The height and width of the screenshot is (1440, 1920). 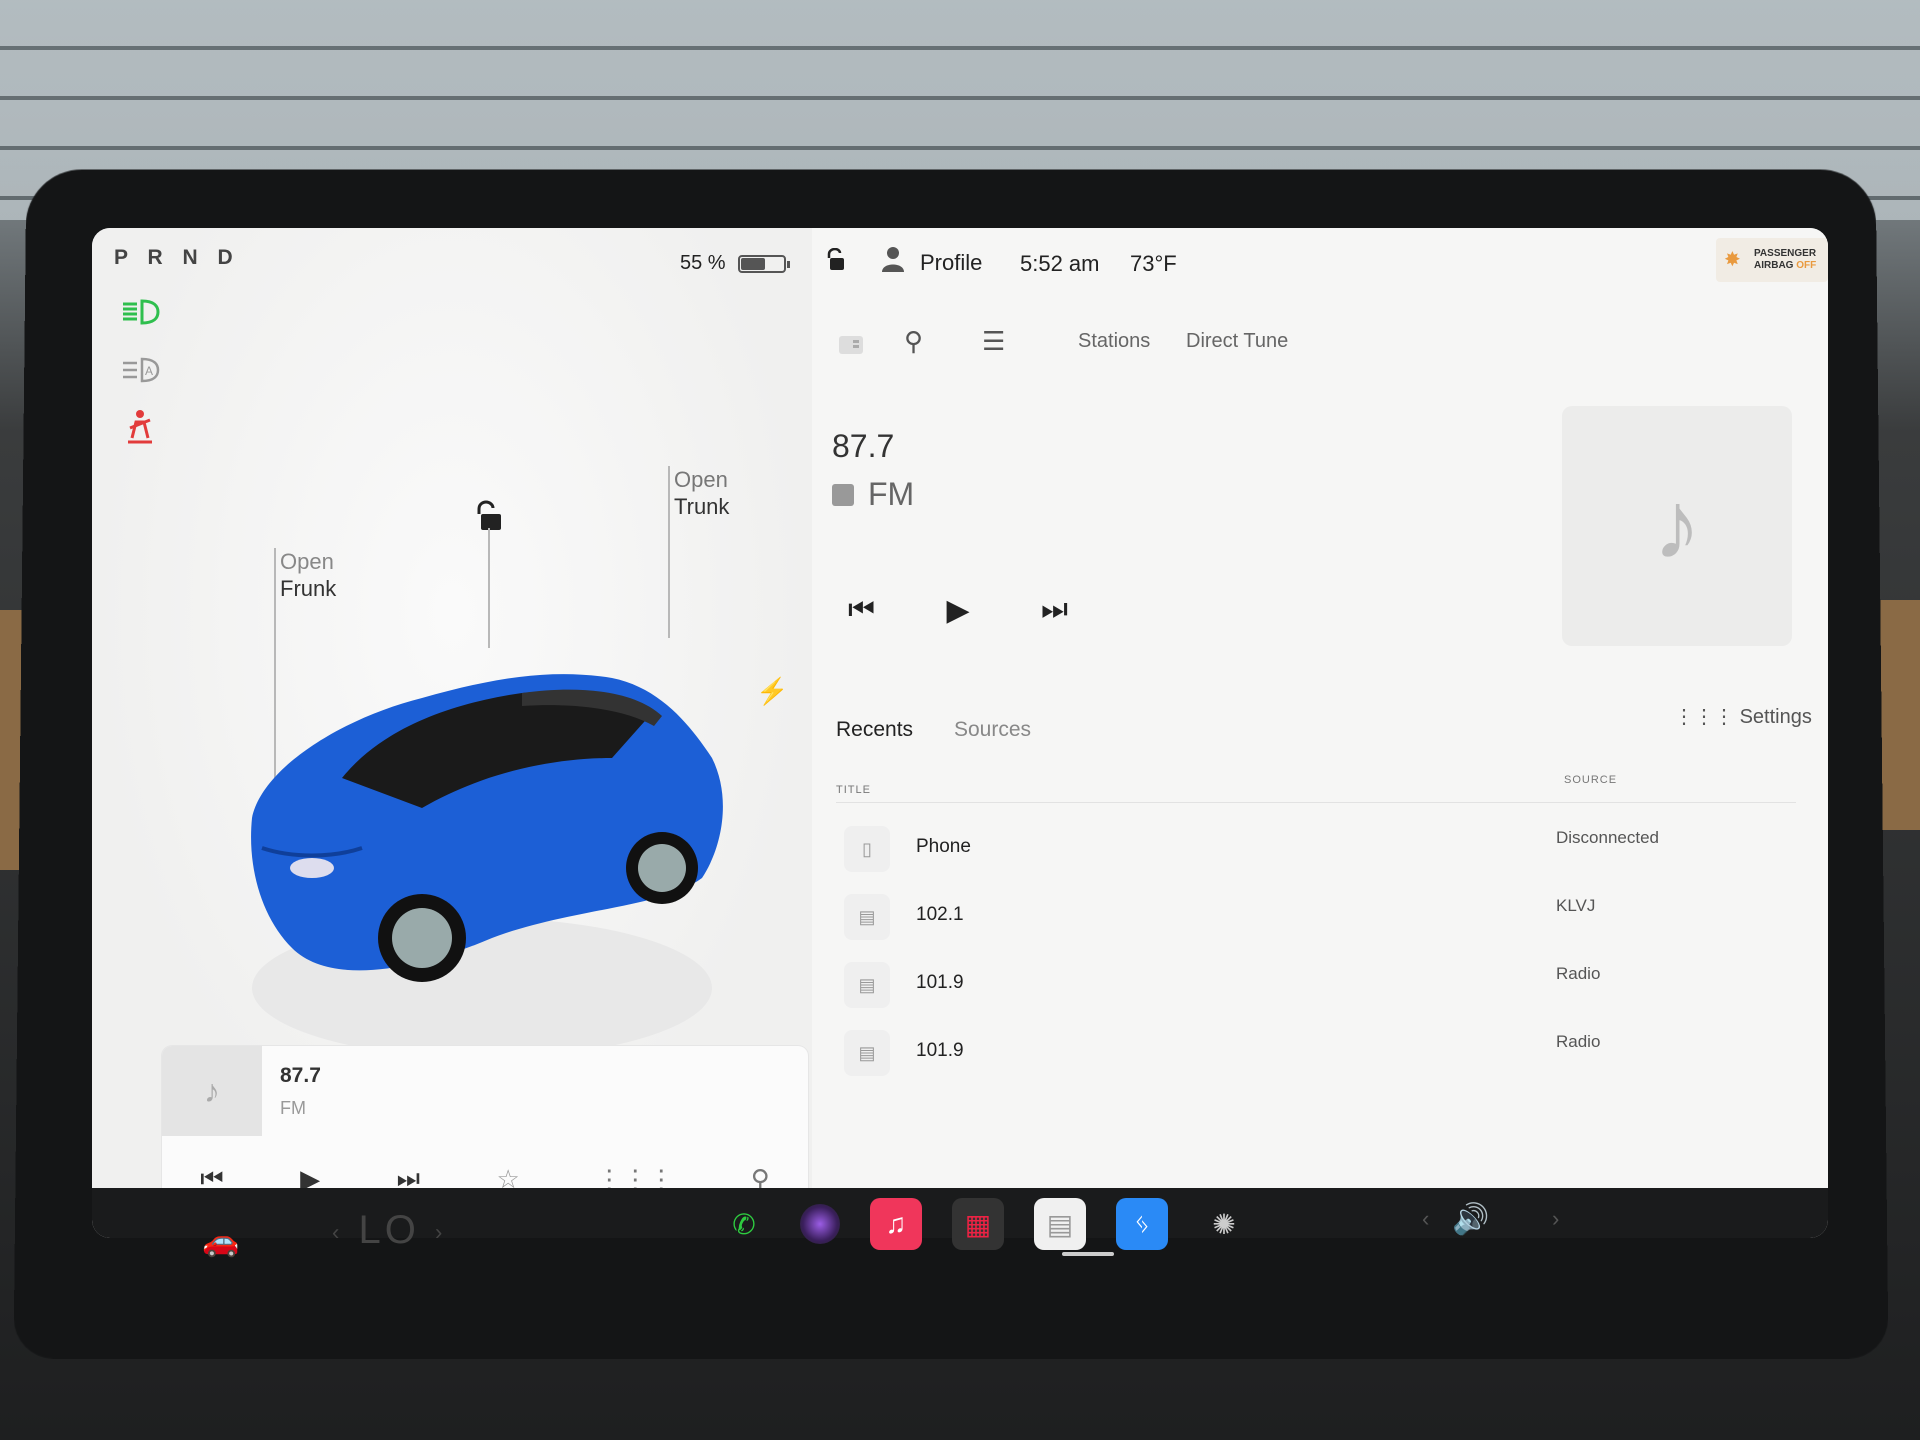 What do you see at coordinates (764, 264) in the screenshot?
I see `battery-icon` at bounding box center [764, 264].